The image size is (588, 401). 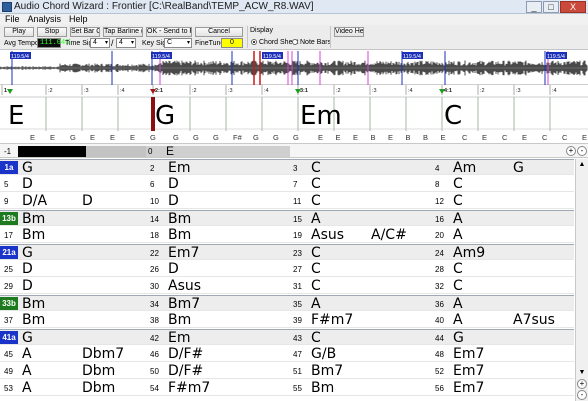 What do you see at coordinates (582, 151) in the screenshot?
I see `zoom-out-icon: -` at bounding box center [582, 151].